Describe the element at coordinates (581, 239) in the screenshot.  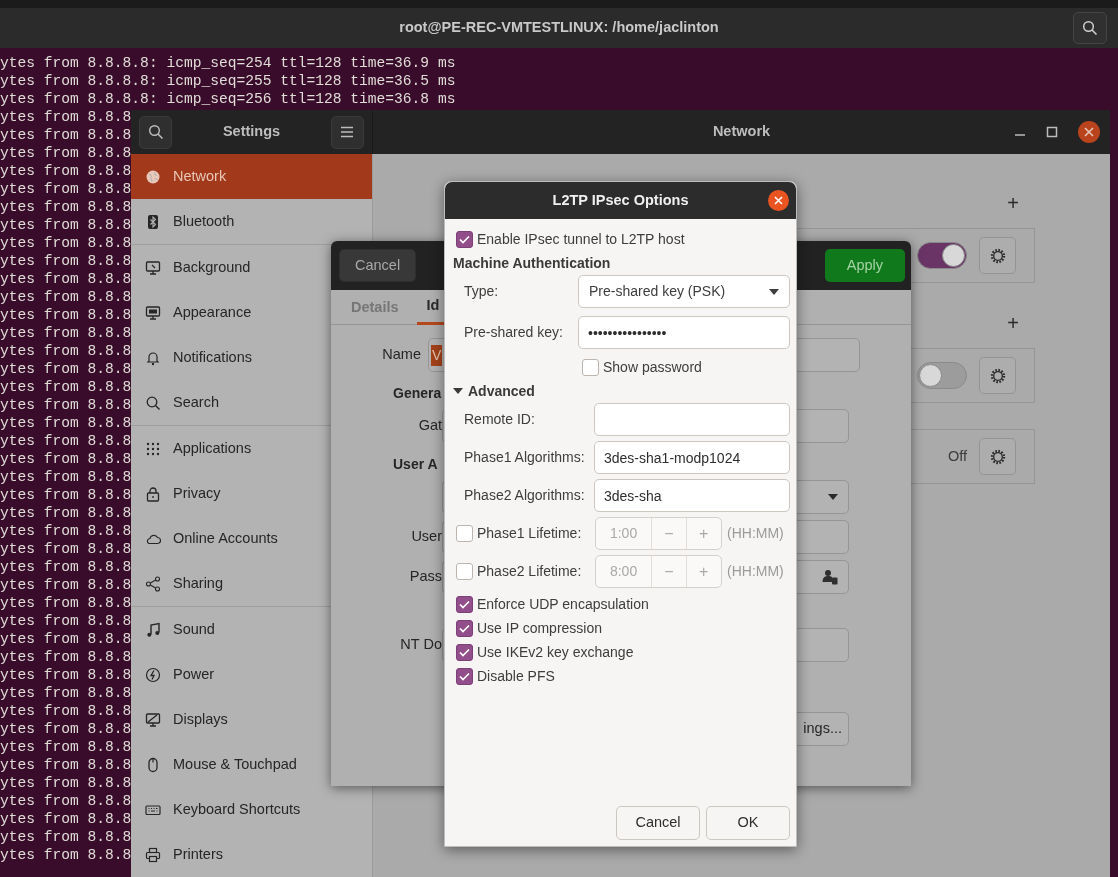
I see `checkbox-label: Enable IPsec tunnel to L2TP host` at that location.